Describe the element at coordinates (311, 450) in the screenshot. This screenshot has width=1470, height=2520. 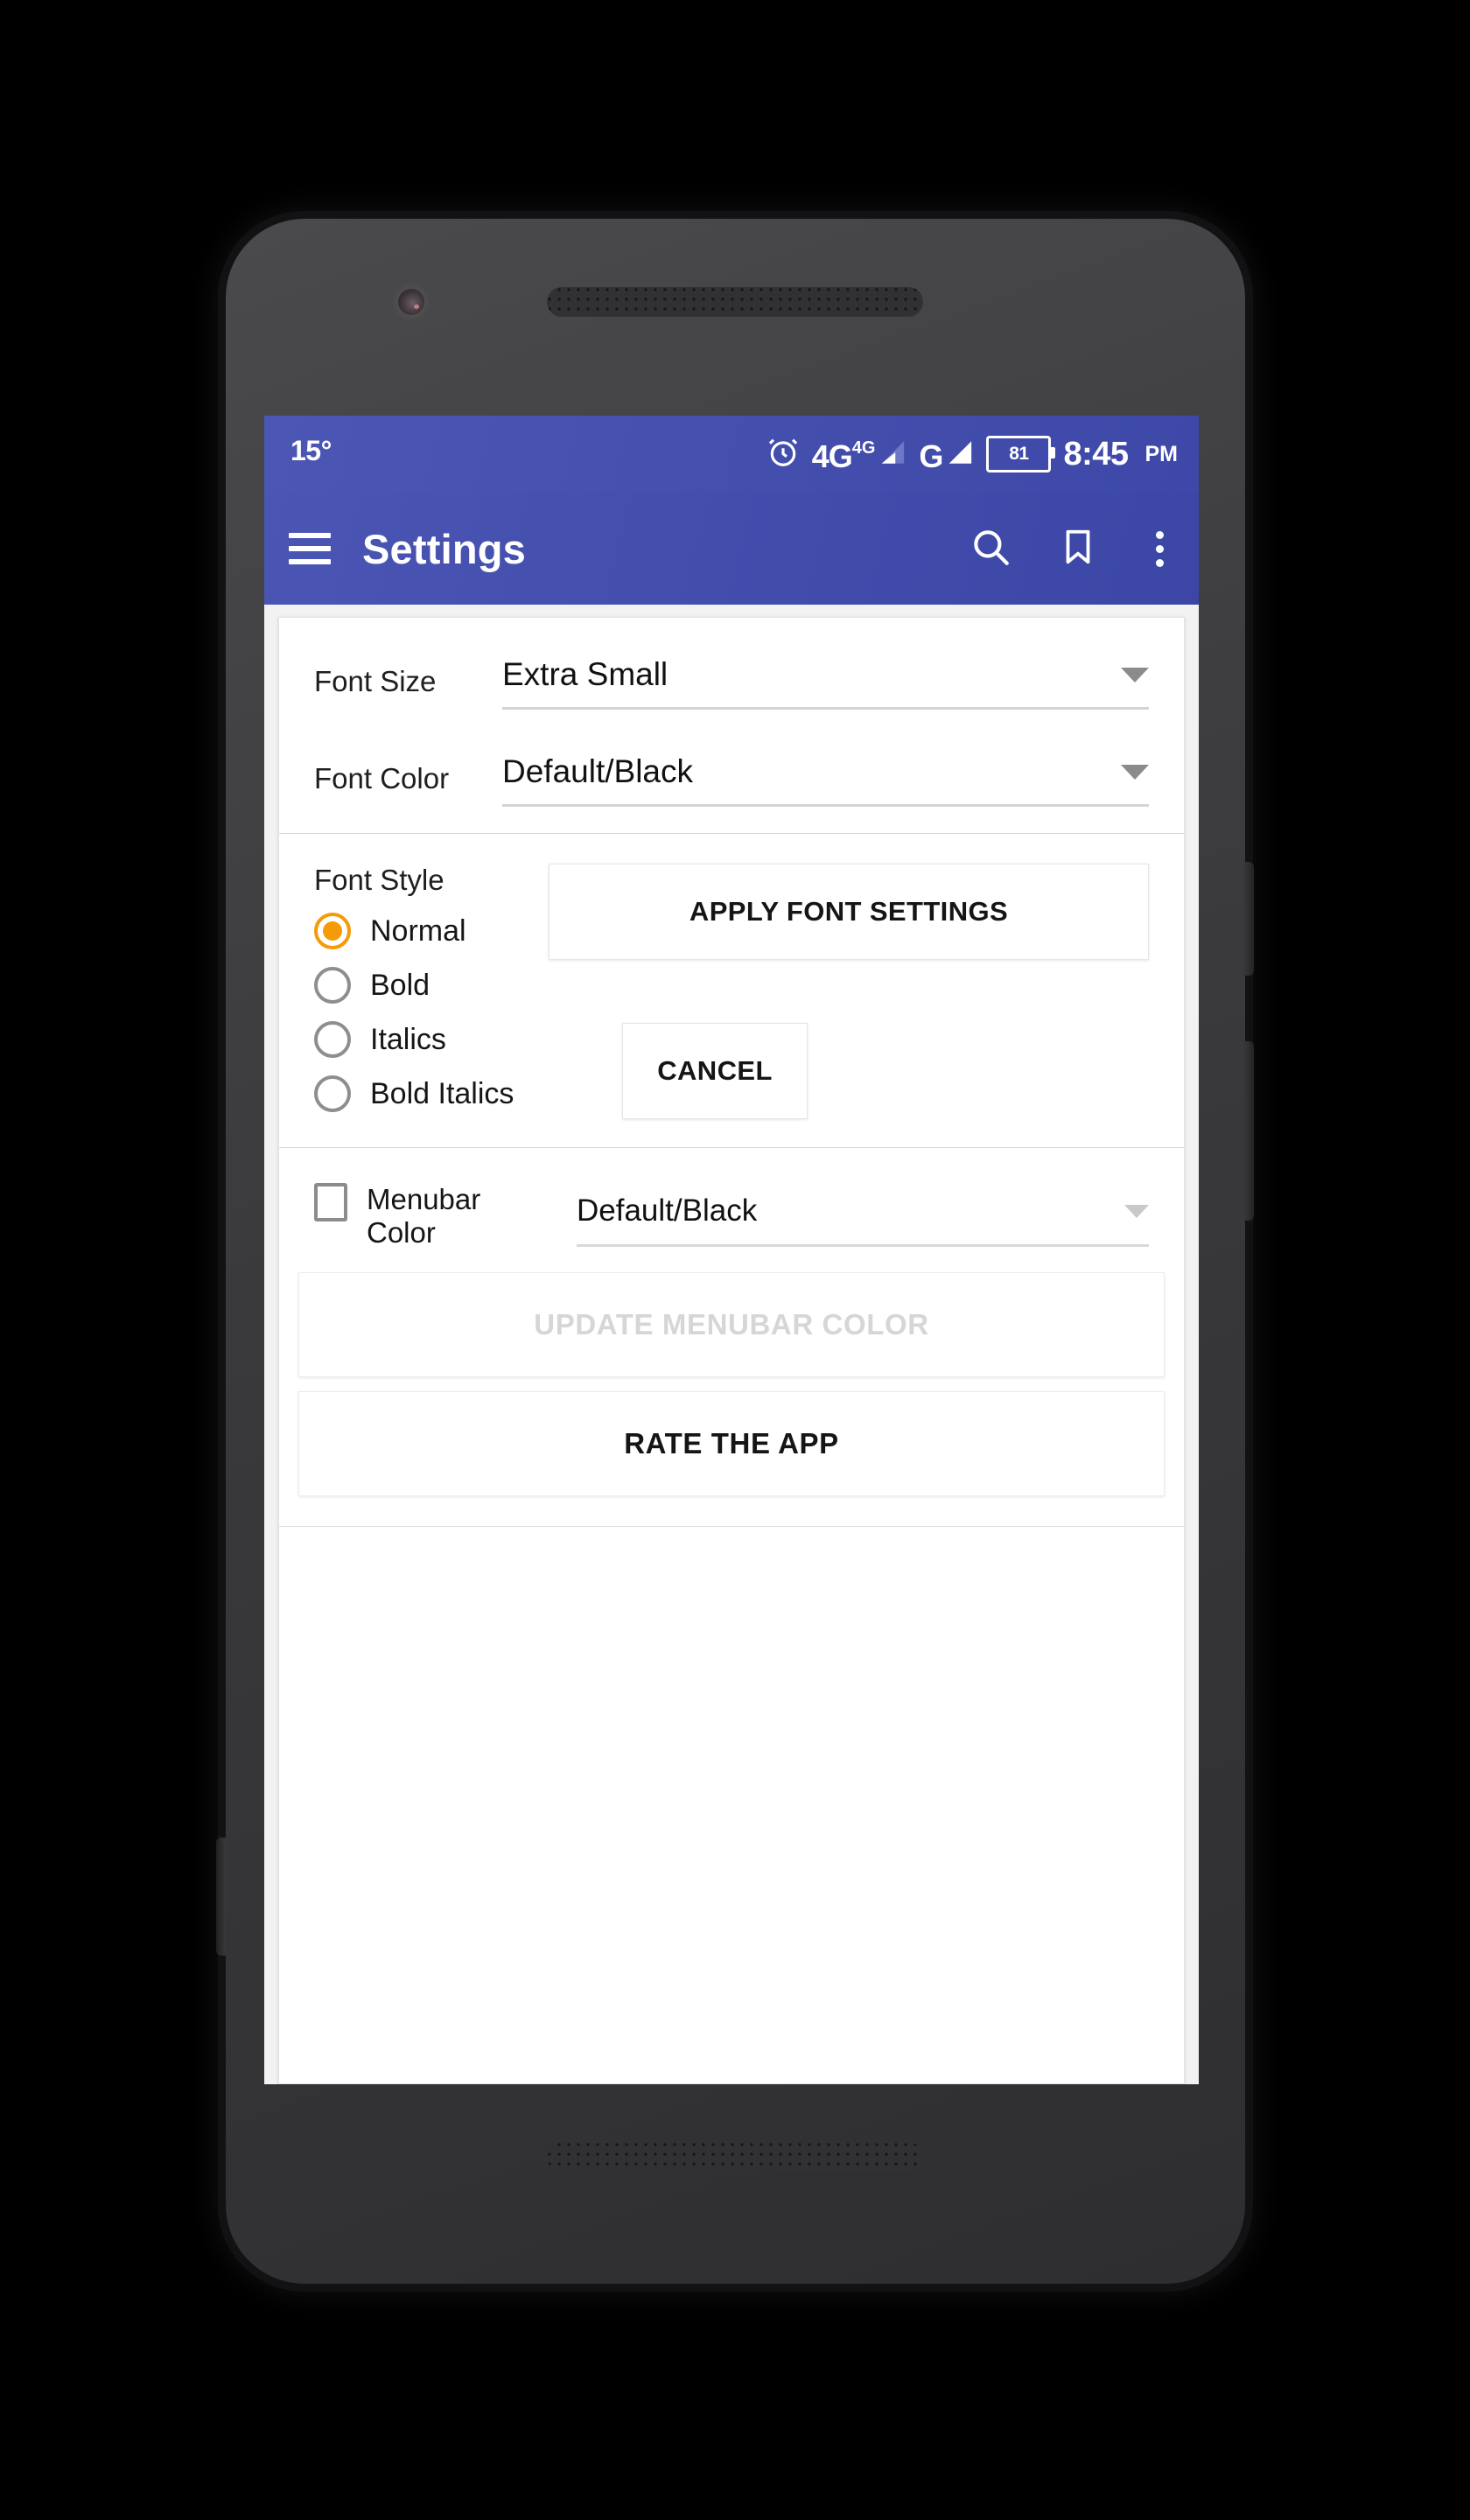
I see `status-temperature: 15°` at that location.